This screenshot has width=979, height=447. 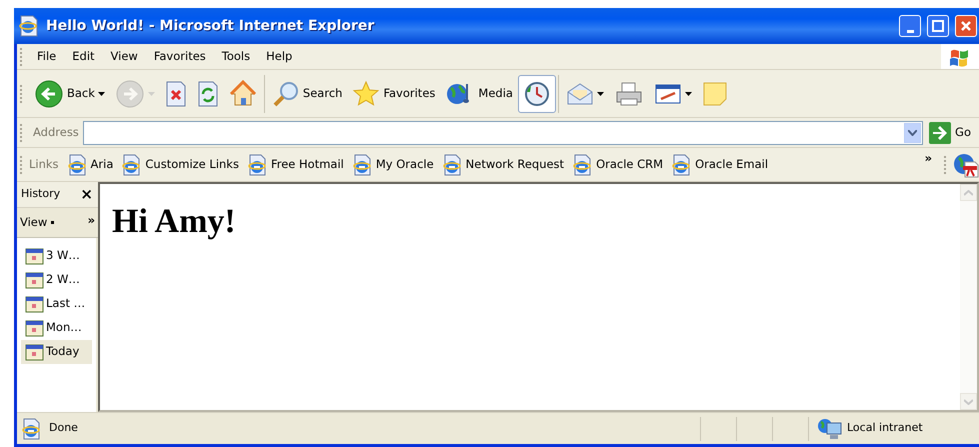 What do you see at coordinates (295, 165) in the screenshot?
I see `link-button: Free Hotmail` at bounding box center [295, 165].